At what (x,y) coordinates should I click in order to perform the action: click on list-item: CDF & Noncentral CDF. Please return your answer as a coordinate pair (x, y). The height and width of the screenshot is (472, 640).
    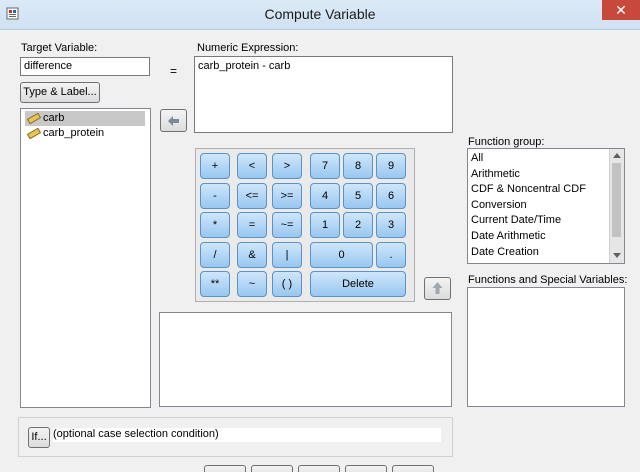
    Looking at the image, I should click on (538, 190).